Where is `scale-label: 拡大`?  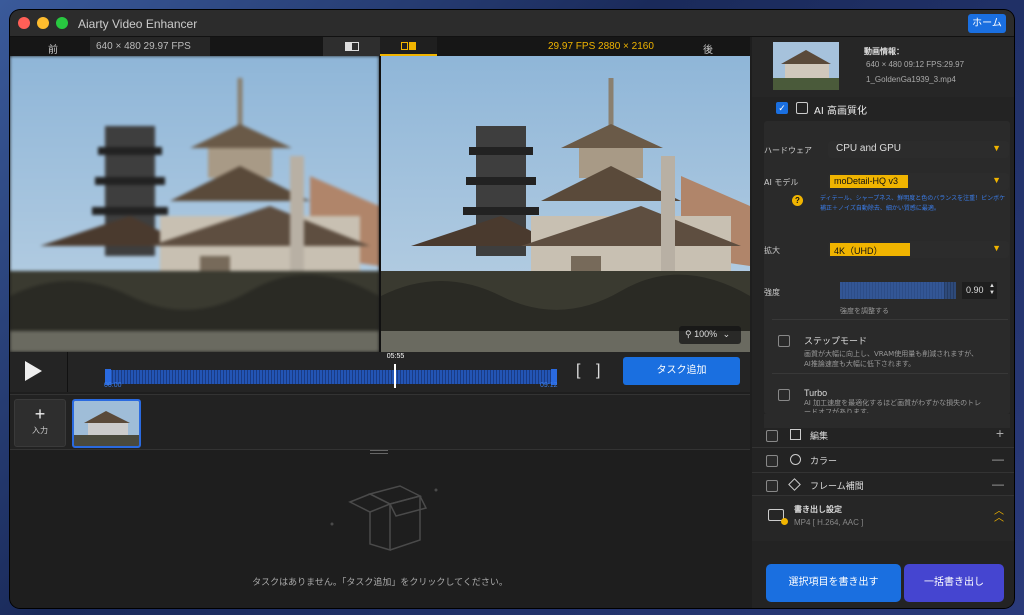
scale-label: 拡大 is located at coordinates (772, 250).